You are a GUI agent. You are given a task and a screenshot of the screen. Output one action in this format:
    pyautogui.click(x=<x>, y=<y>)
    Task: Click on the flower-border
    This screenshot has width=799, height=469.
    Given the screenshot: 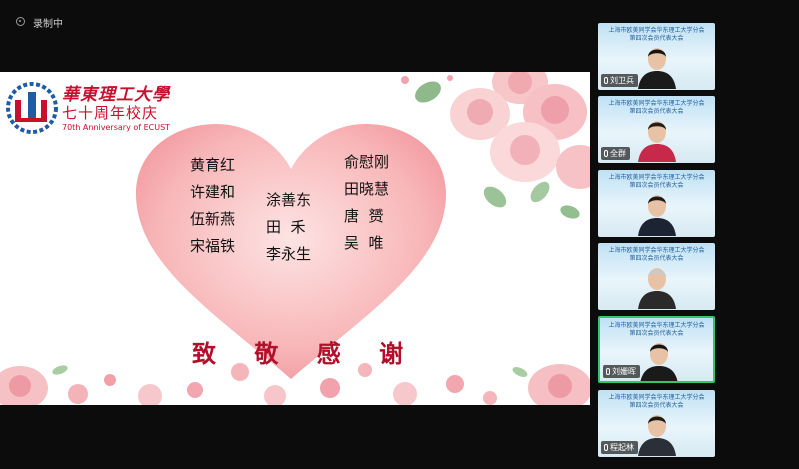 What is the action you would take?
    pyautogui.click(x=295, y=384)
    